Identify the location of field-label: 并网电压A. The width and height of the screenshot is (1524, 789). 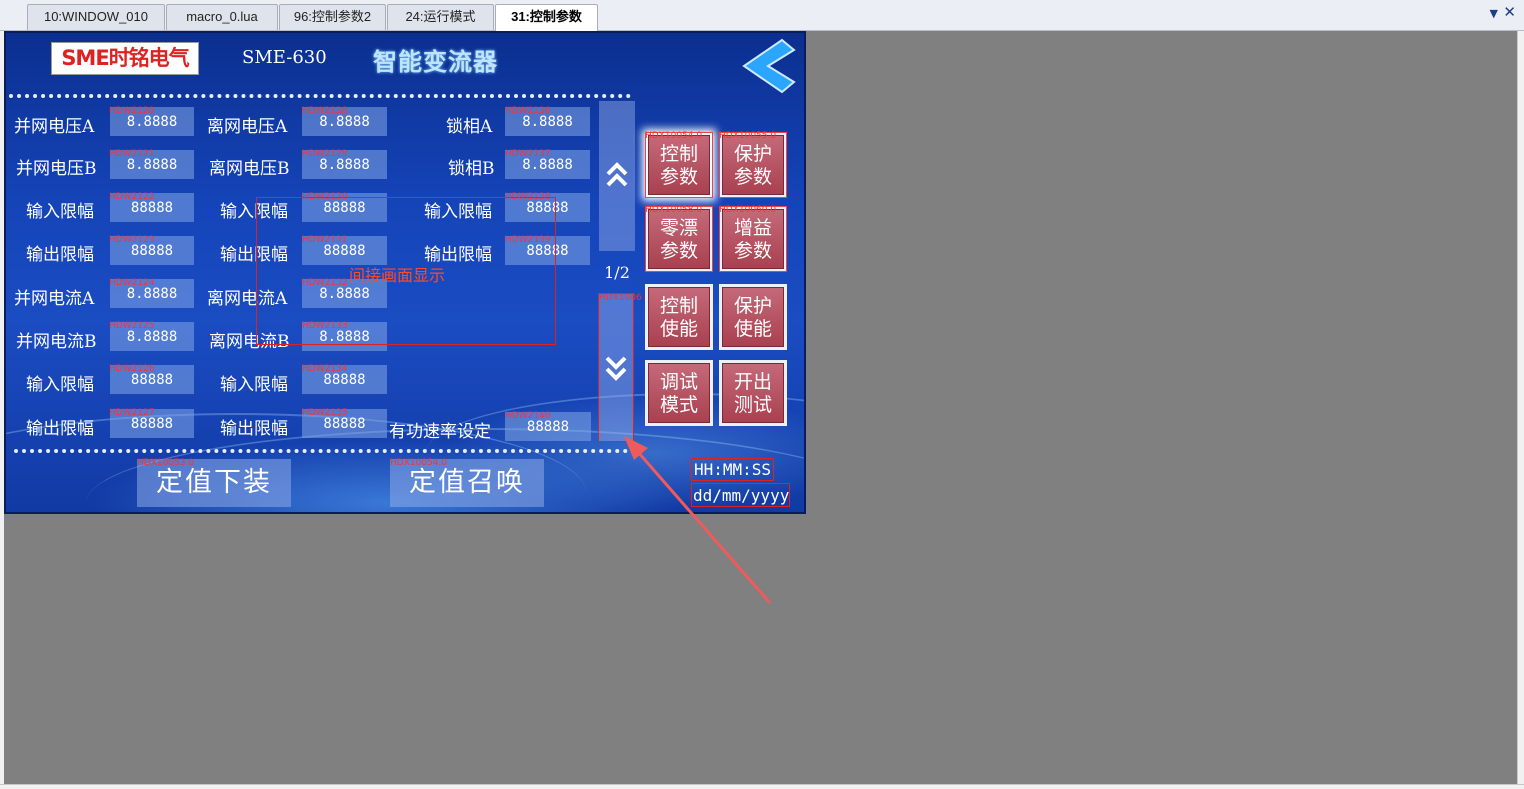
(54, 127).